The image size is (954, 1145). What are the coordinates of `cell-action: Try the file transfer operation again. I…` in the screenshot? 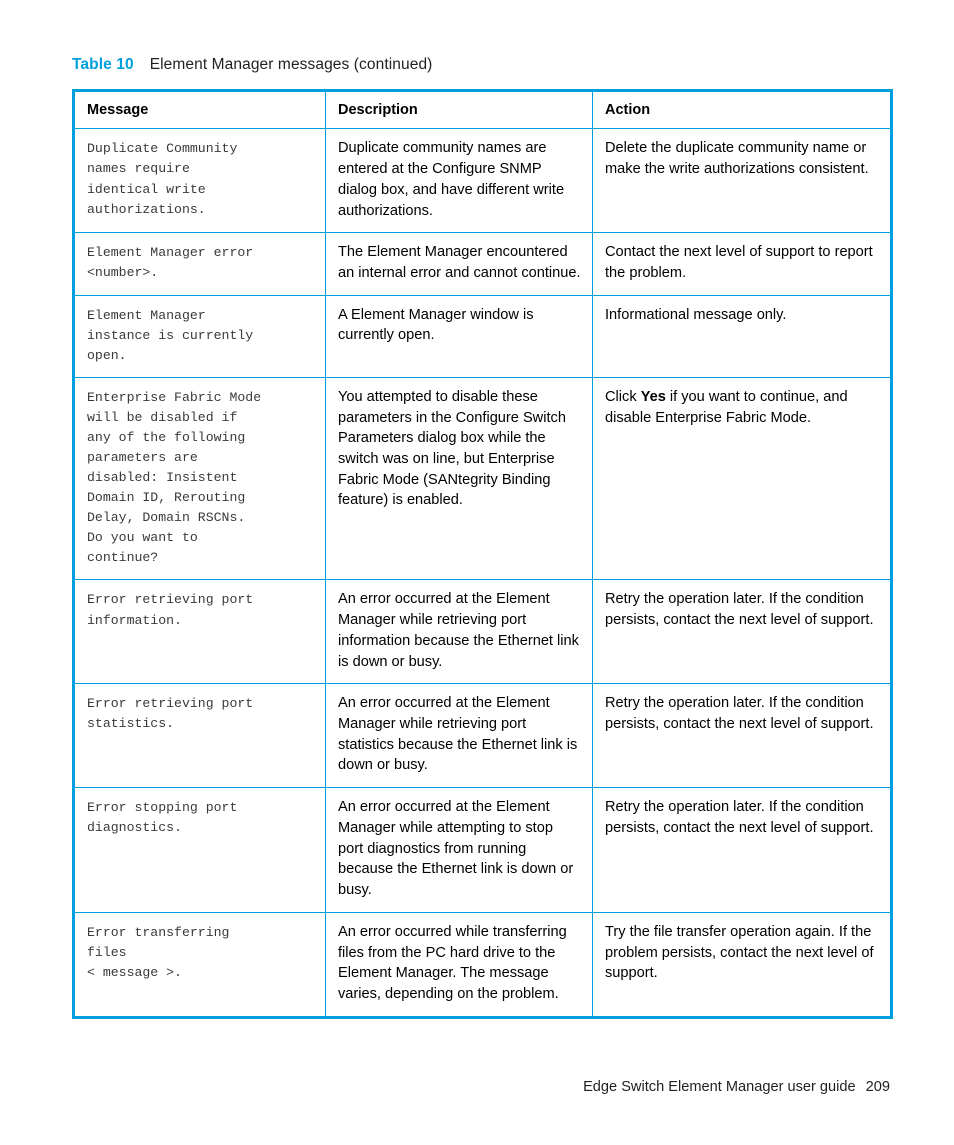 It's located at (739, 952).